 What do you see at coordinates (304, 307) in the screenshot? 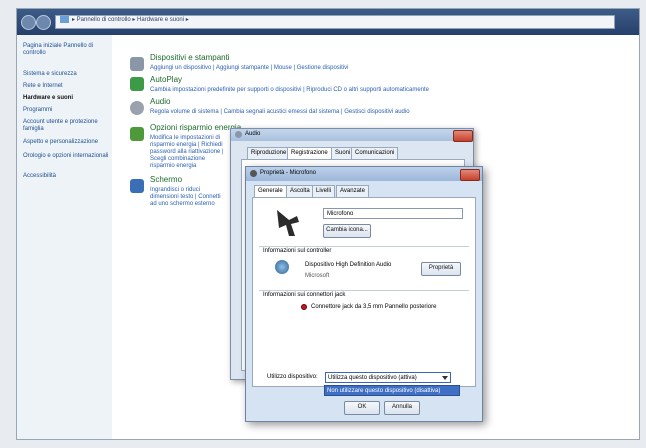
I see `jack-color-icon` at bounding box center [304, 307].